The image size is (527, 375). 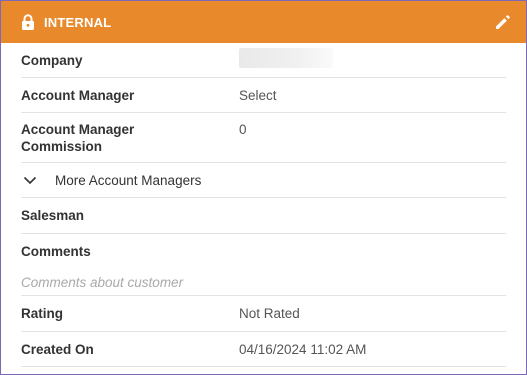 I want to click on company-label: Company, so click(x=52, y=60).